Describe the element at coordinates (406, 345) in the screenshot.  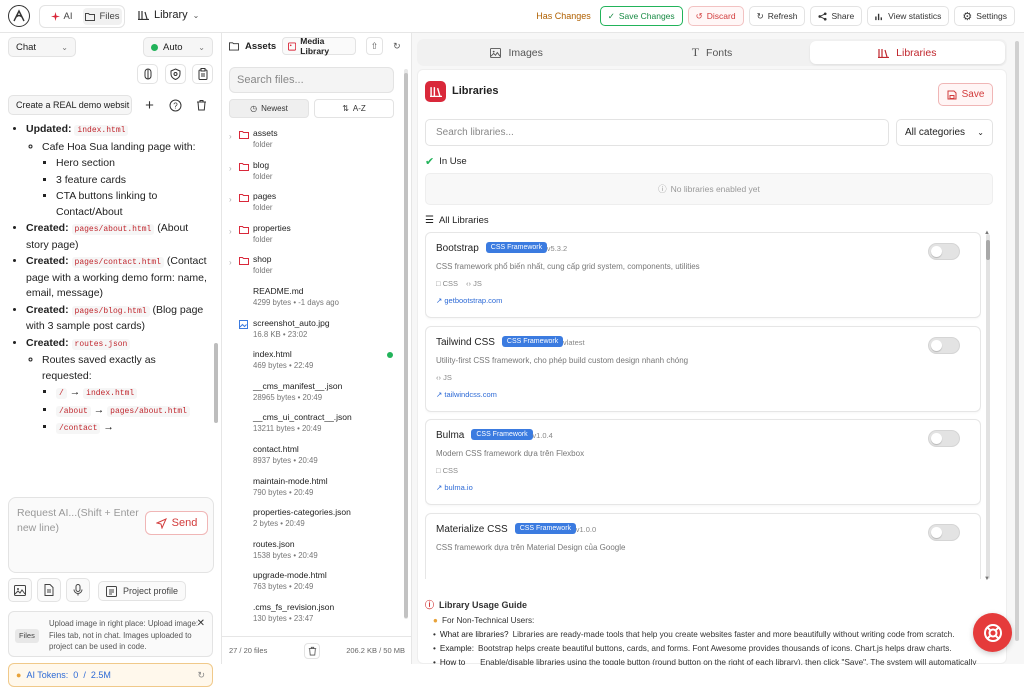
I see `files-scrollbar` at that location.